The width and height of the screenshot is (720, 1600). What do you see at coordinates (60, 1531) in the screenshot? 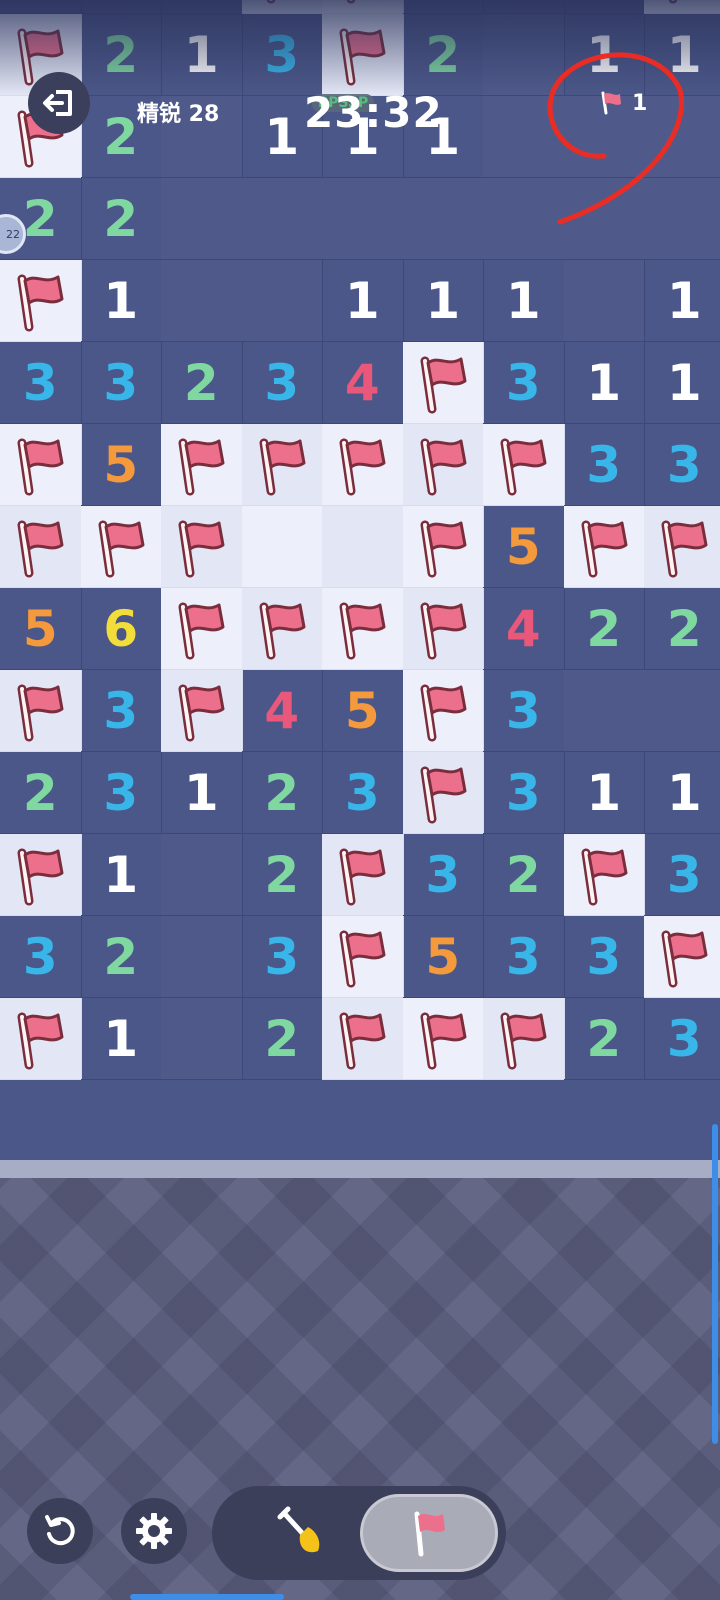
I see `restart-button` at bounding box center [60, 1531].